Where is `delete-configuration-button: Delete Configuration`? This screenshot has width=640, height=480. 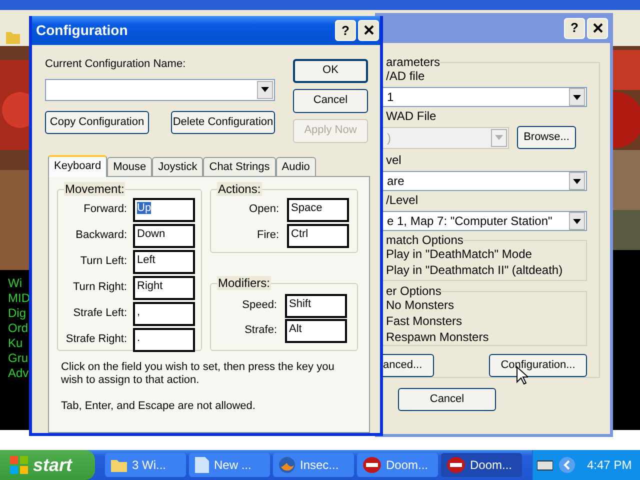
delete-configuration-button: Delete Configuration is located at coordinates (223, 122).